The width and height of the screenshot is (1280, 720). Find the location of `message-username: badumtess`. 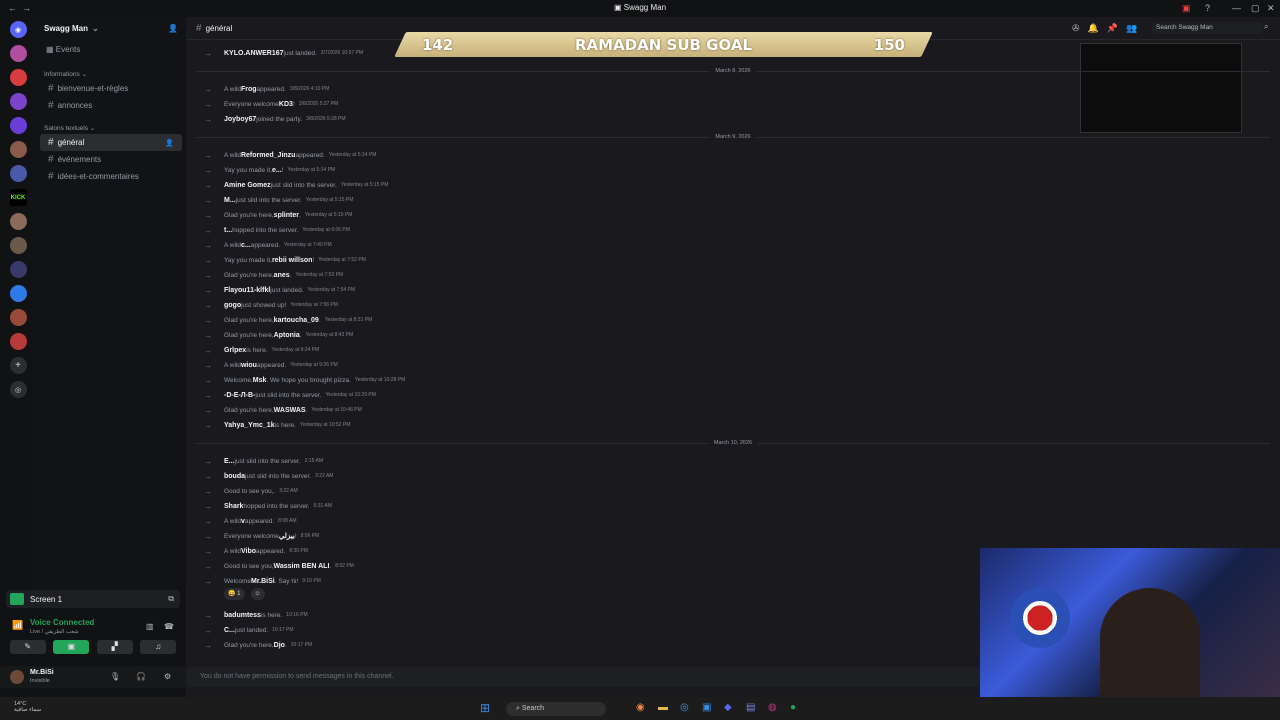

message-username: badumtess is located at coordinates (242, 615).